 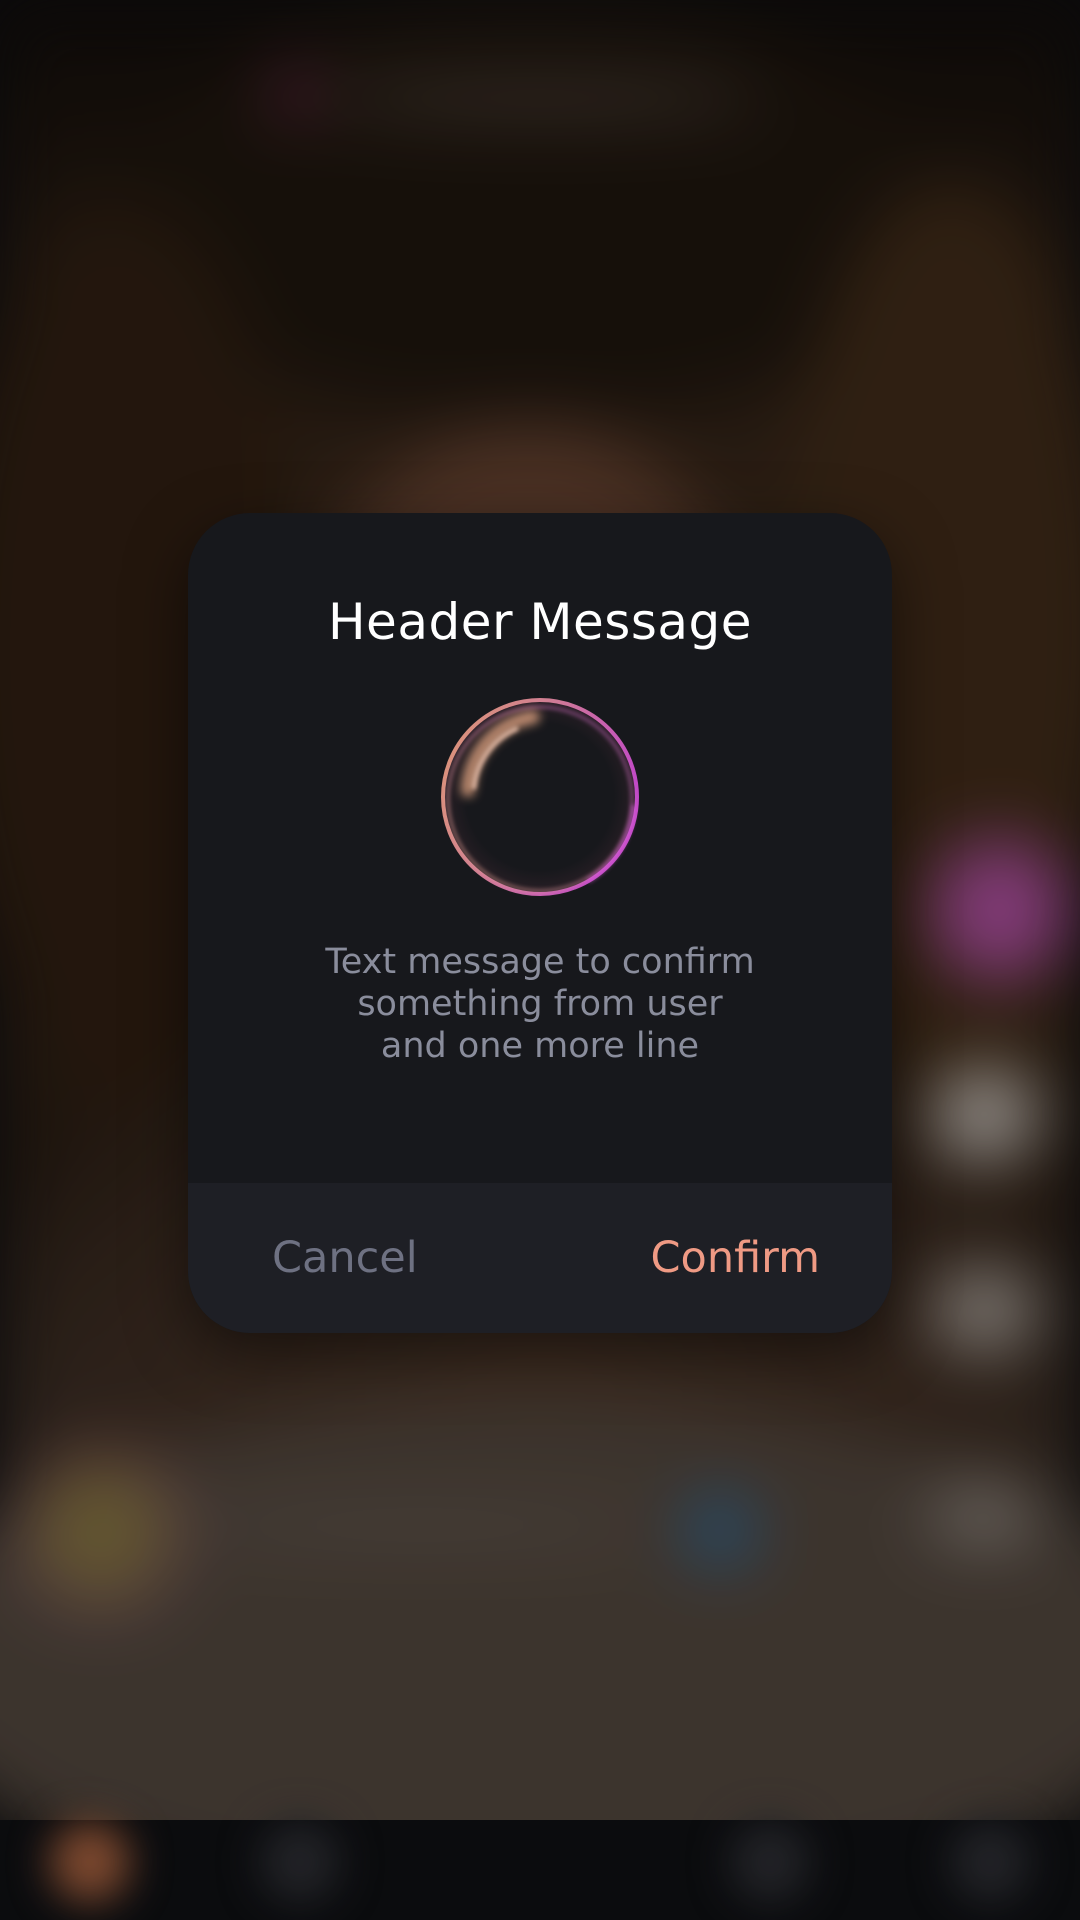 What do you see at coordinates (345, 1258) in the screenshot?
I see `cancel-button: Cancel` at bounding box center [345, 1258].